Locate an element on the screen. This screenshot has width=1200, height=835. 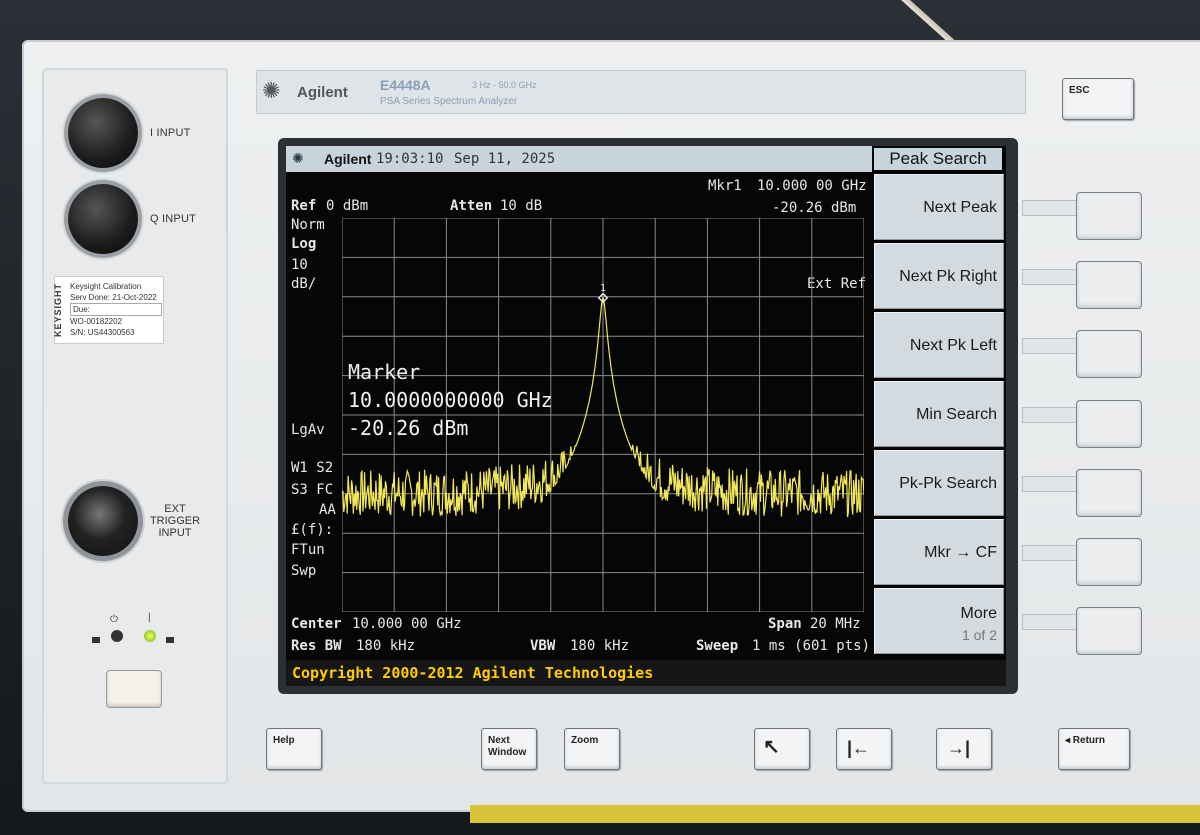
tab-right-button: →| is located at coordinates (964, 749).